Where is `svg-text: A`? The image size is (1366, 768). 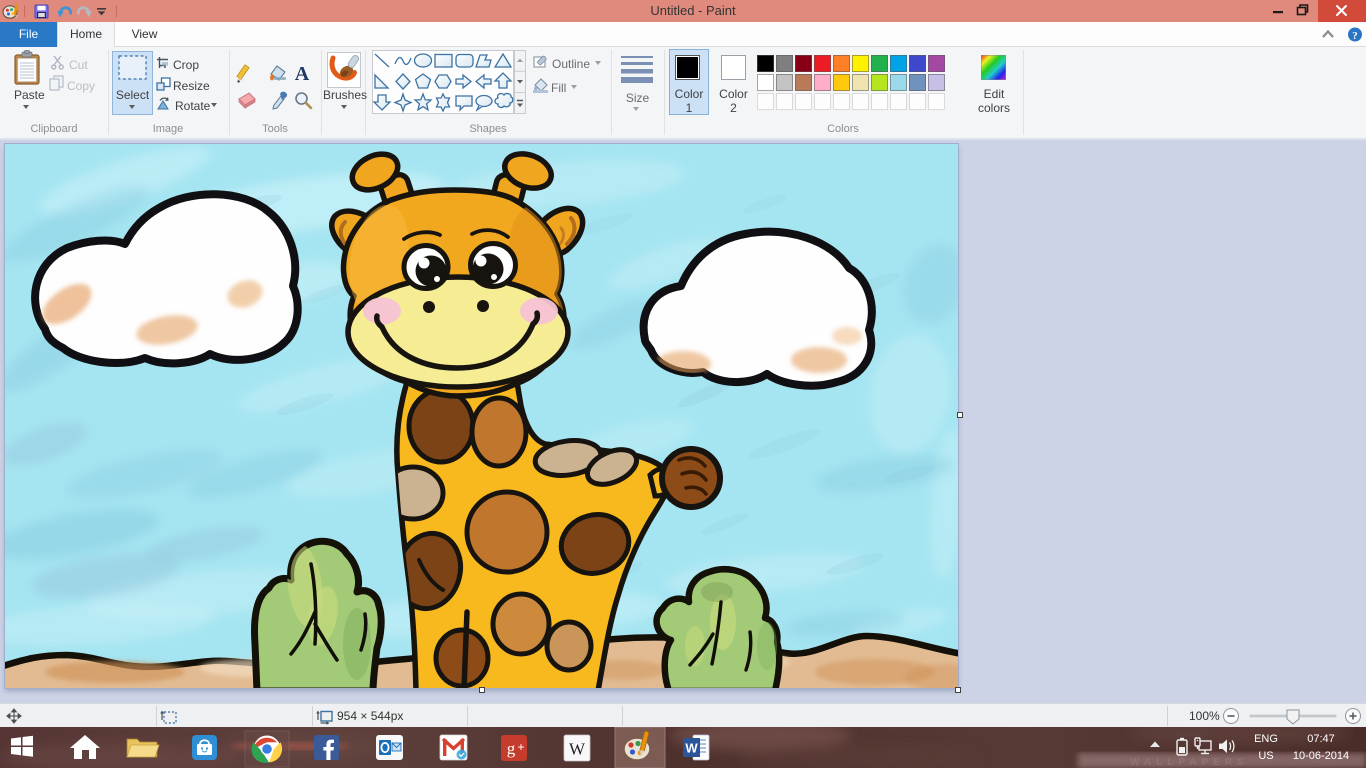
svg-text: A is located at coordinates (302, 74).